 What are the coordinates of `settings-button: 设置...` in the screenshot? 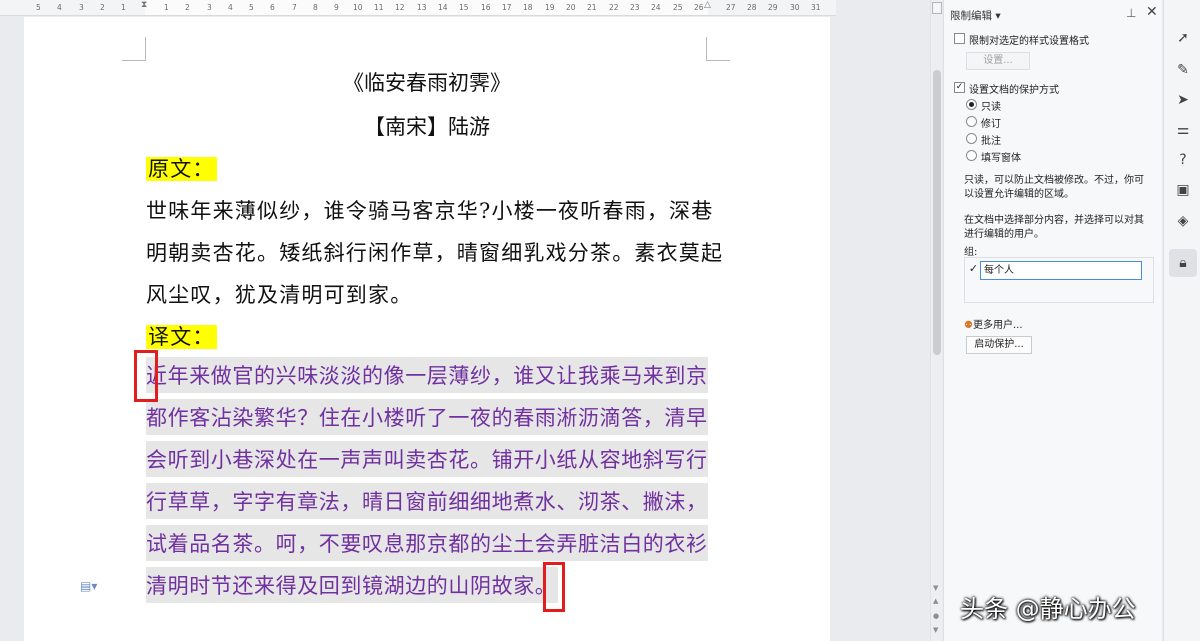 It's located at (998, 61).